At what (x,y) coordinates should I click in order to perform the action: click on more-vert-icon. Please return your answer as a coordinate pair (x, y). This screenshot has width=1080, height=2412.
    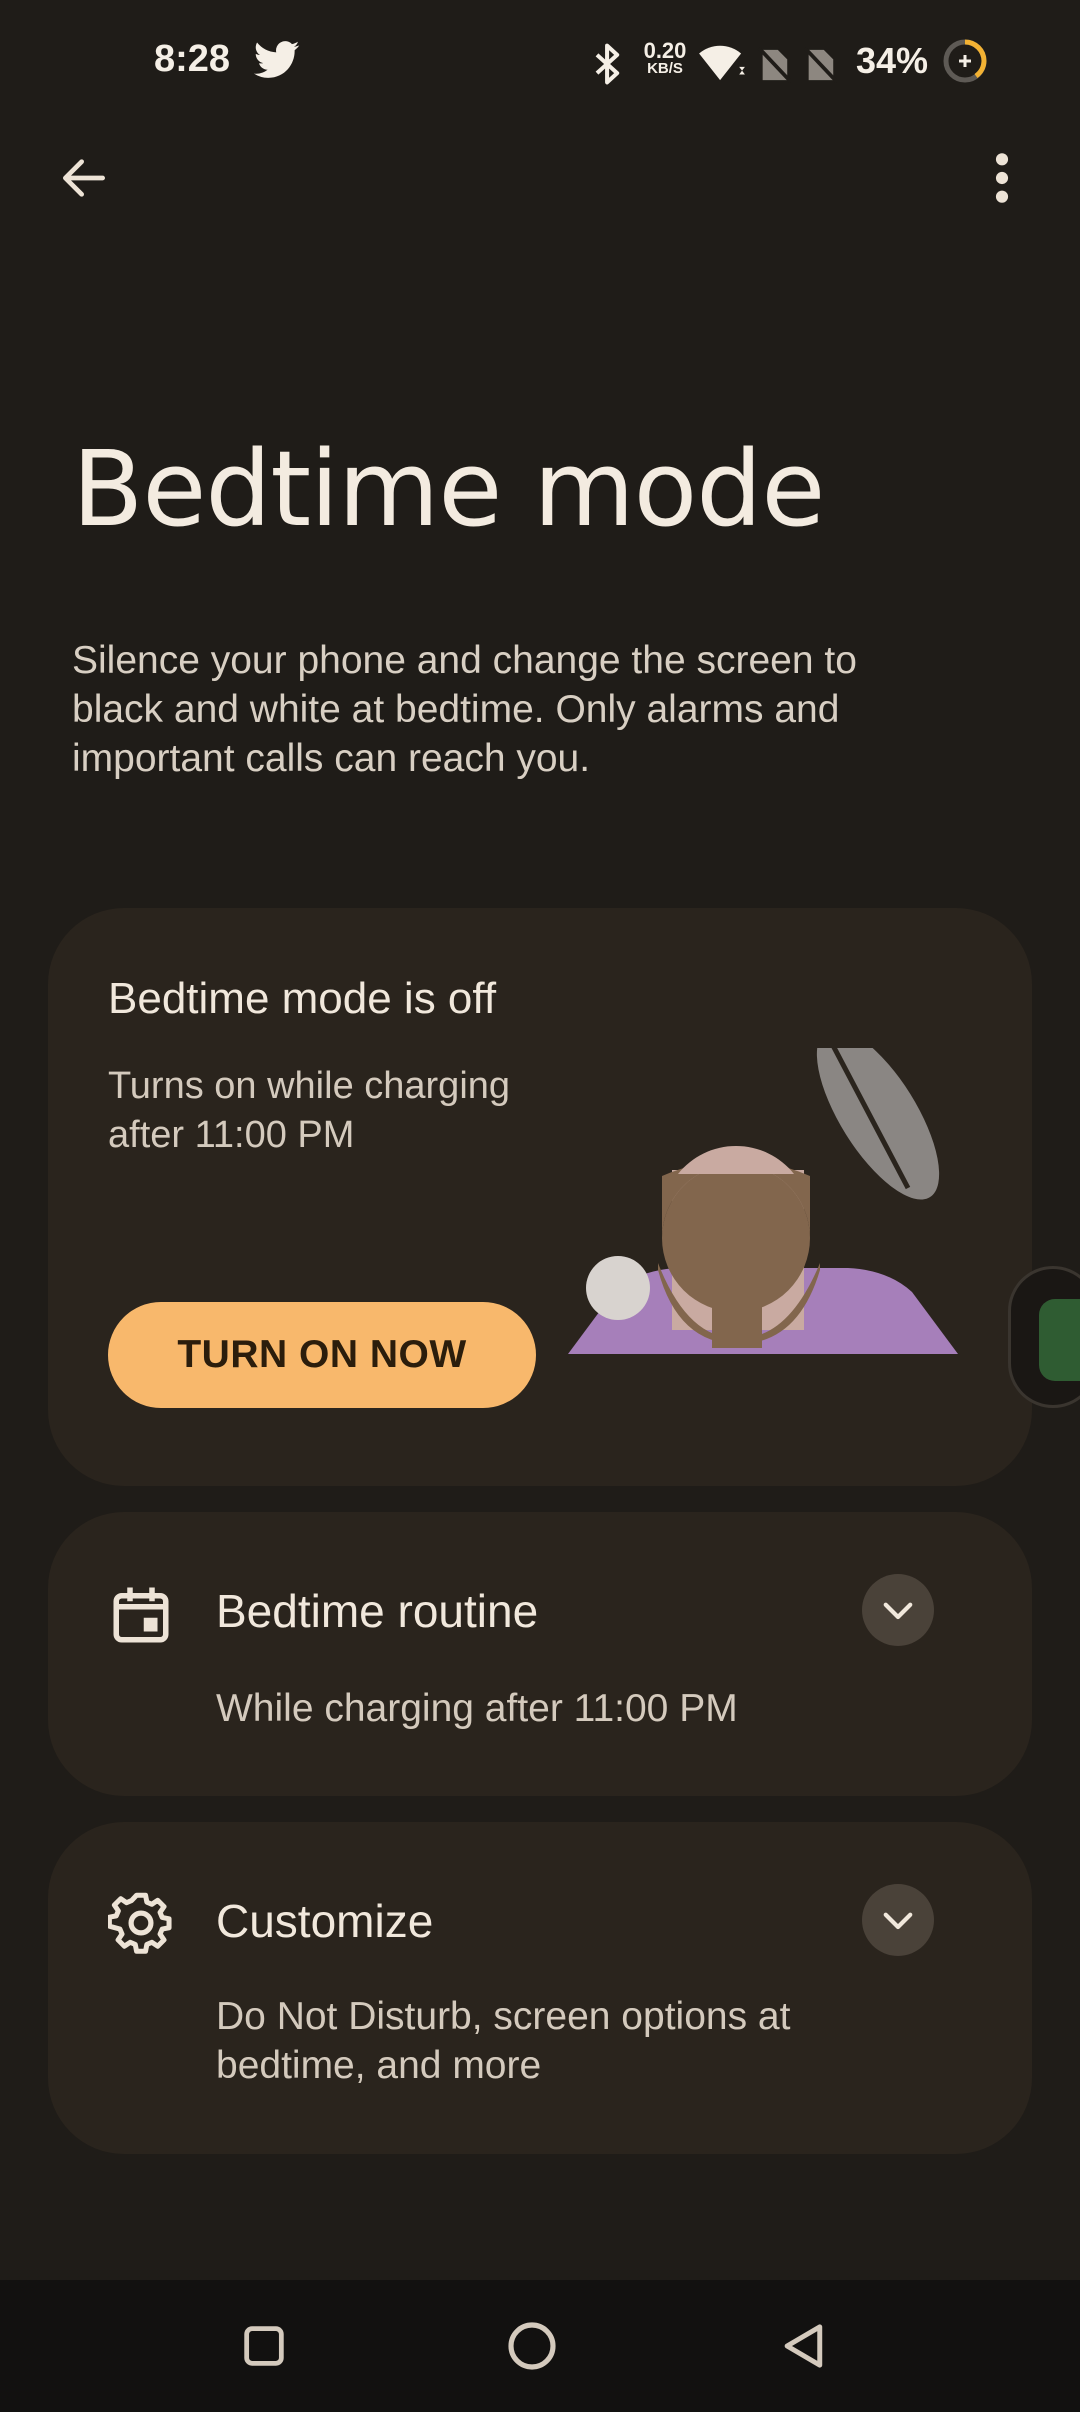
    Looking at the image, I should click on (1002, 178).